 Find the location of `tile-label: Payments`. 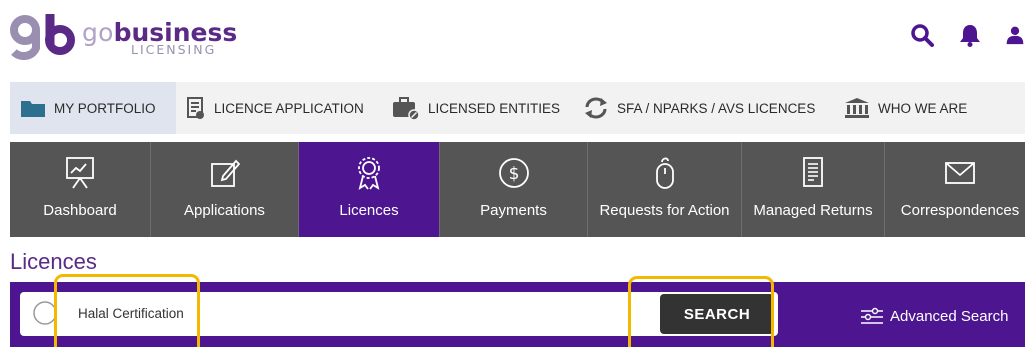

tile-label: Payments is located at coordinates (513, 210).